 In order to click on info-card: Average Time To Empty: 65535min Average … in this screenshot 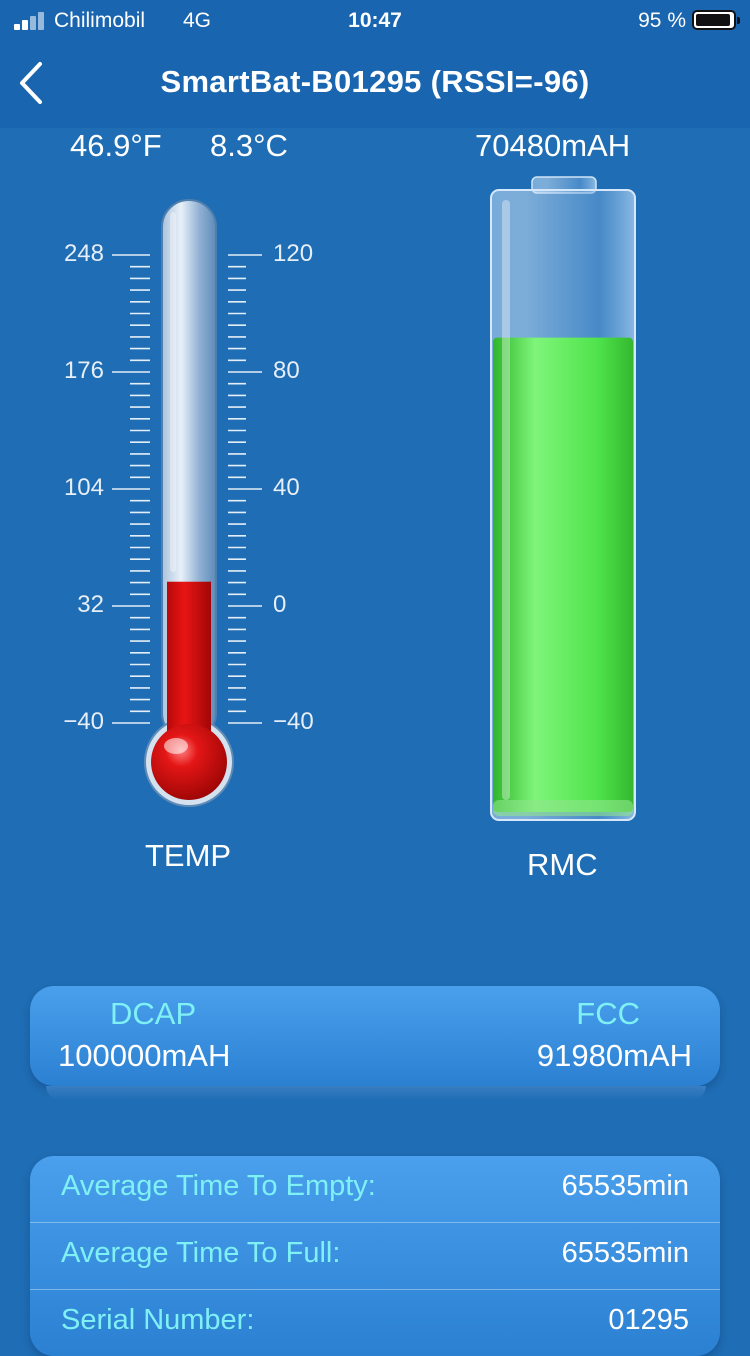, I will do `click(375, 1256)`.